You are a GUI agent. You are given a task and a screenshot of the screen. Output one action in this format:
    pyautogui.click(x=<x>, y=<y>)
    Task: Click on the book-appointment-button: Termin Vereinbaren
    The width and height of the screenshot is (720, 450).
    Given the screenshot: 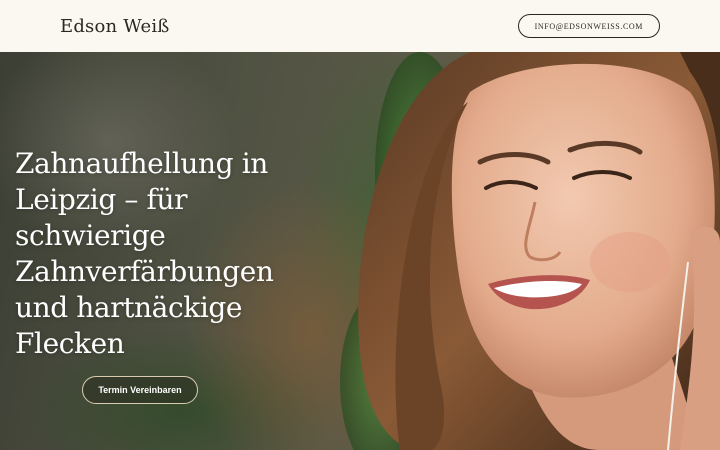 What is the action you would take?
    pyautogui.click(x=140, y=390)
    